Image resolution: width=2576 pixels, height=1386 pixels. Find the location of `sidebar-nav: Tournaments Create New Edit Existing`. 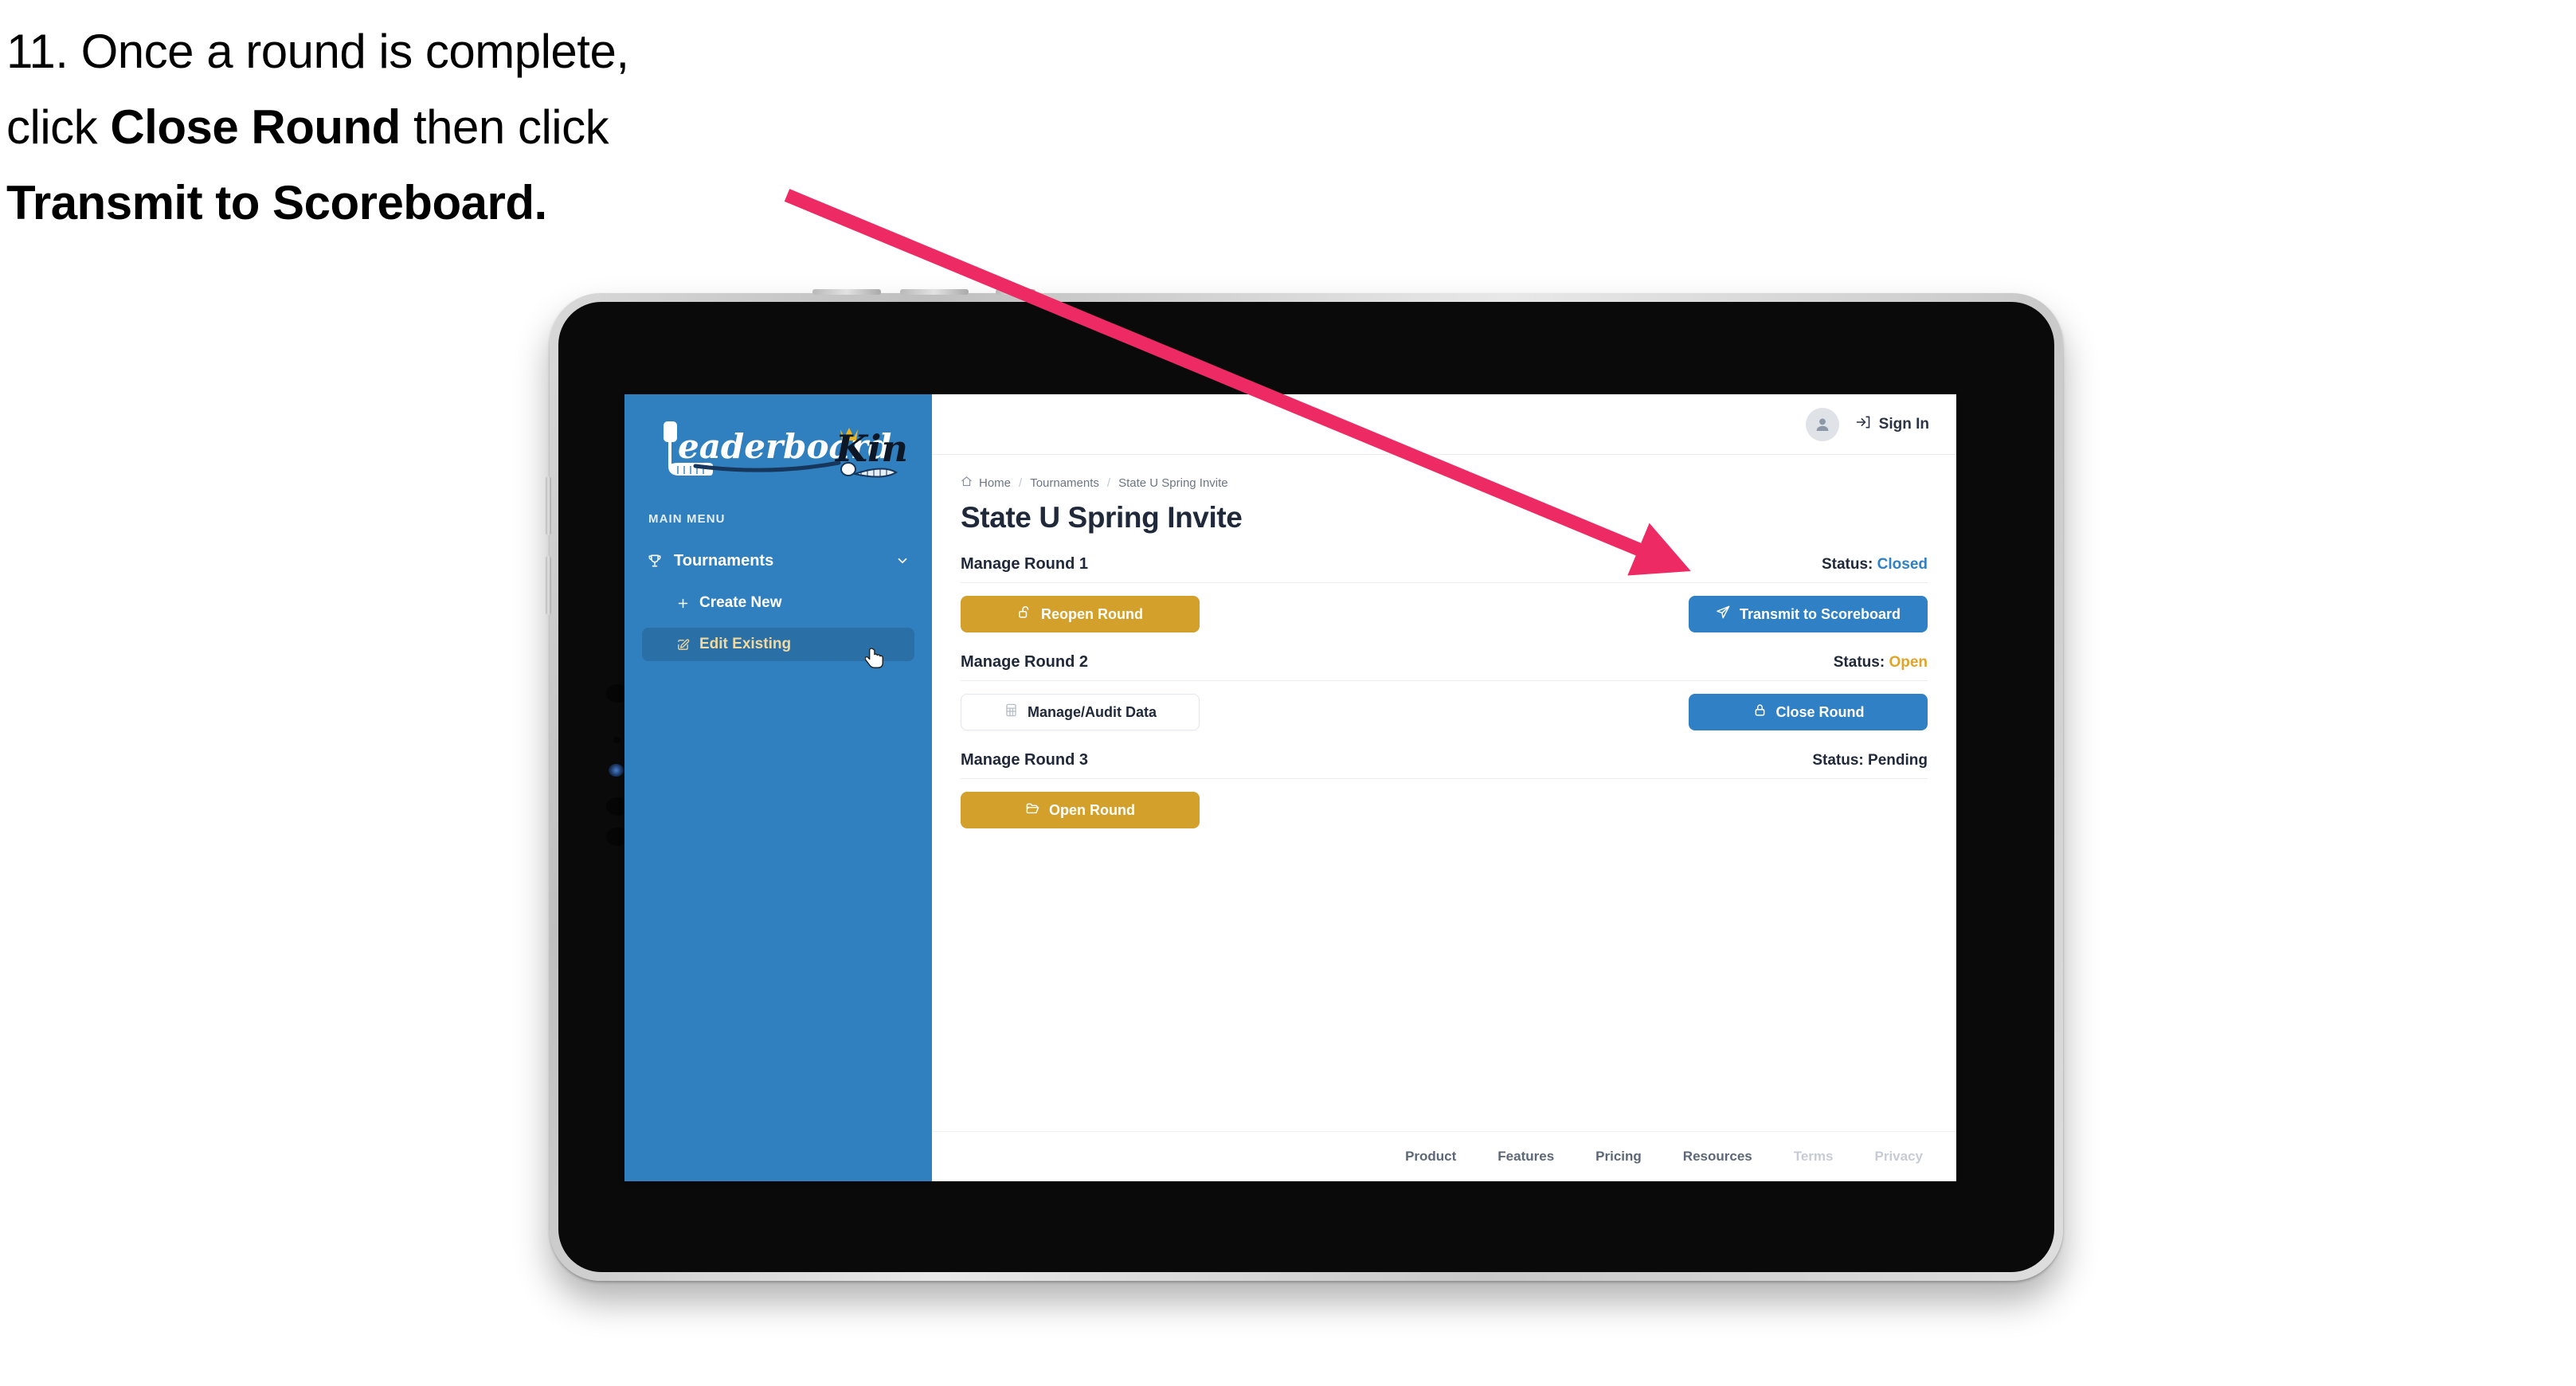

sidebar-nav: Tournaments Create New Edit Existing is located at coordinates (778, 605).